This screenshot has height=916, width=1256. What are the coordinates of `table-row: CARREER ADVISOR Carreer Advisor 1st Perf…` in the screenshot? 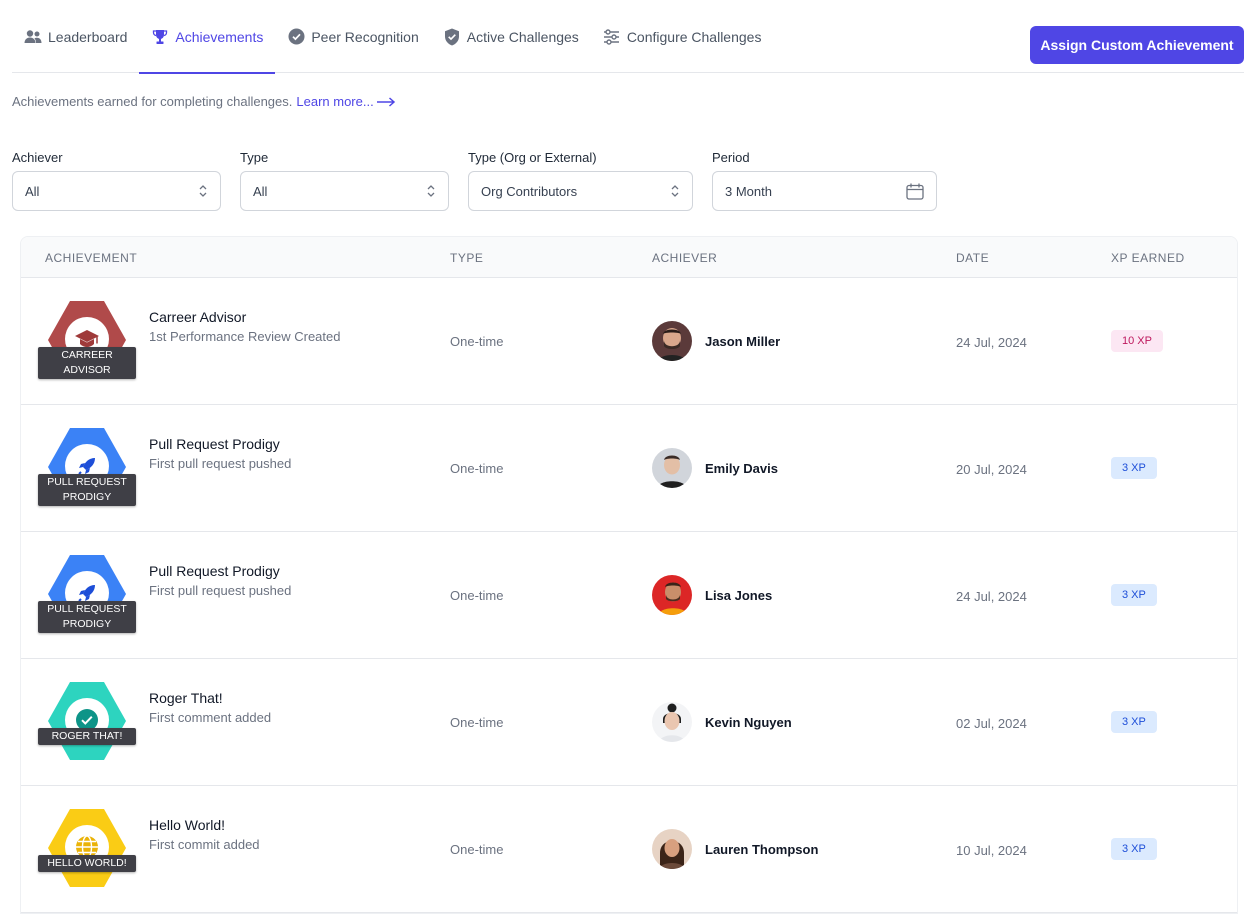 It's located at (629, 341).